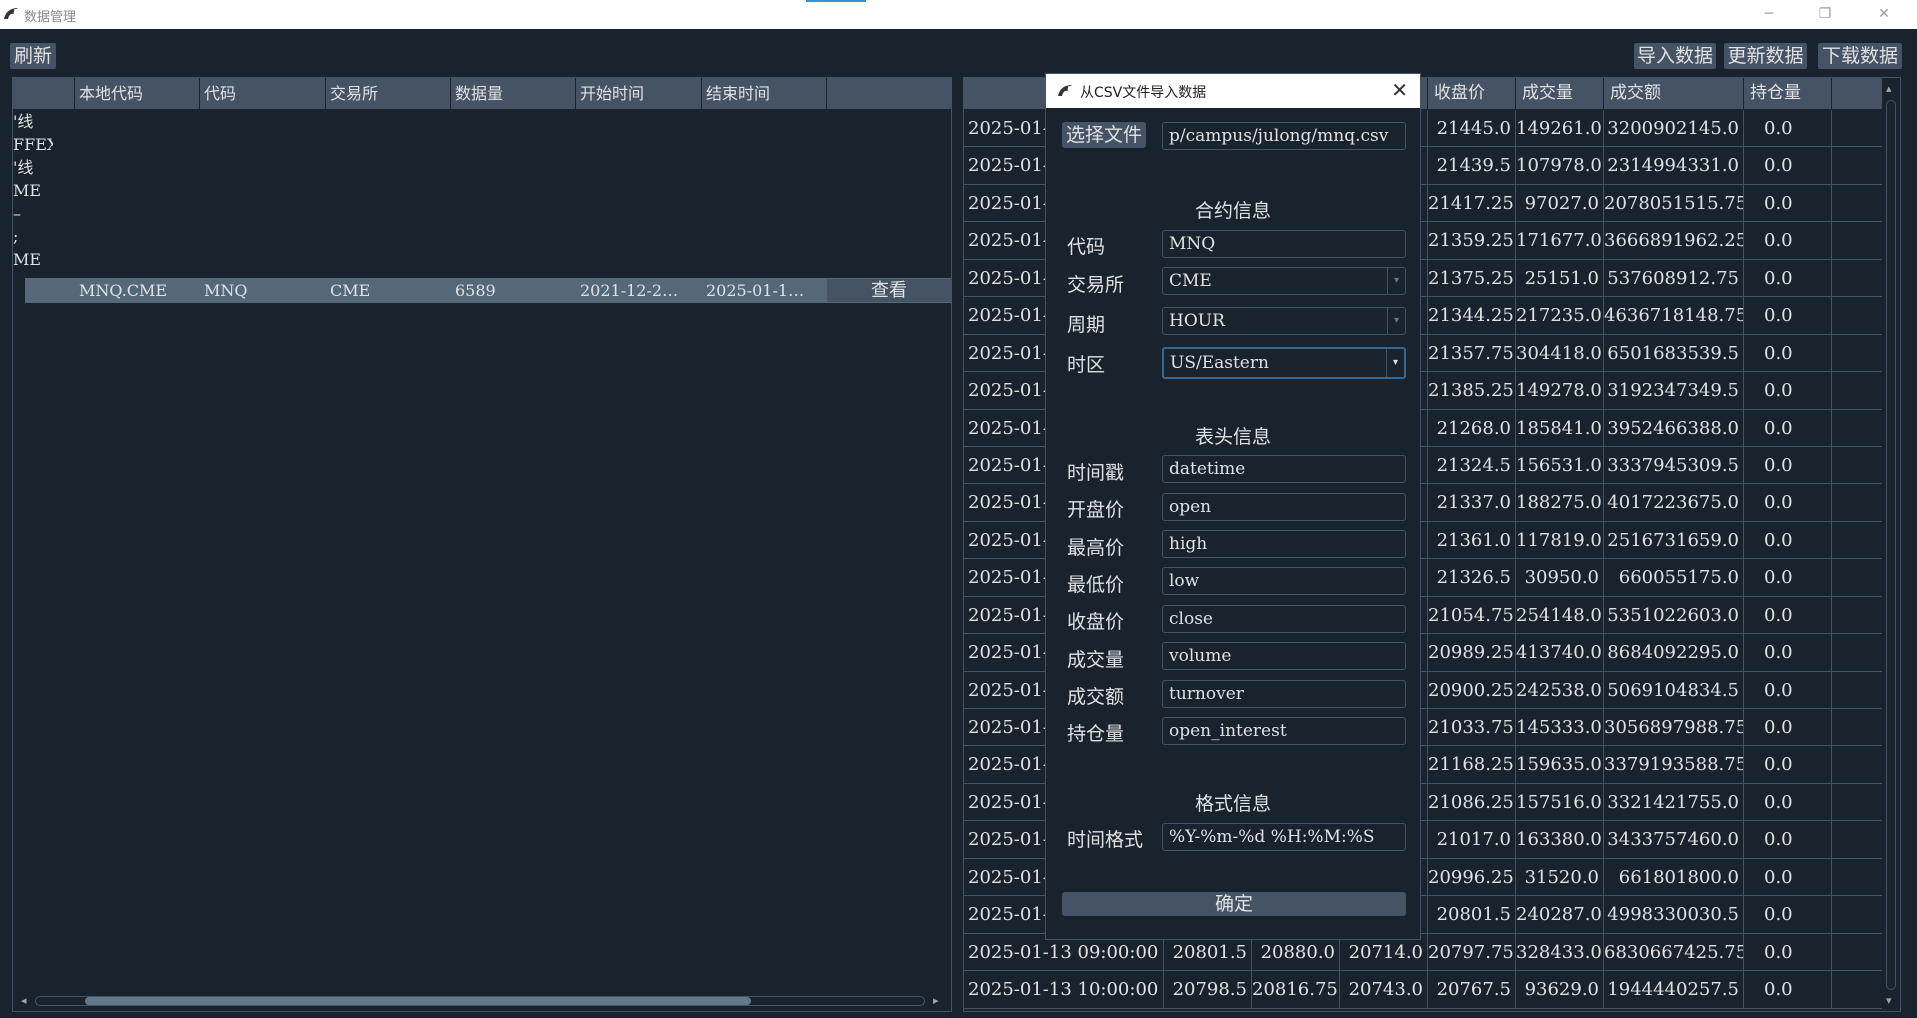 This screenshot has width=1917, height=1018. I want to click on cell-close: 21375.25, so click(1472, 278).